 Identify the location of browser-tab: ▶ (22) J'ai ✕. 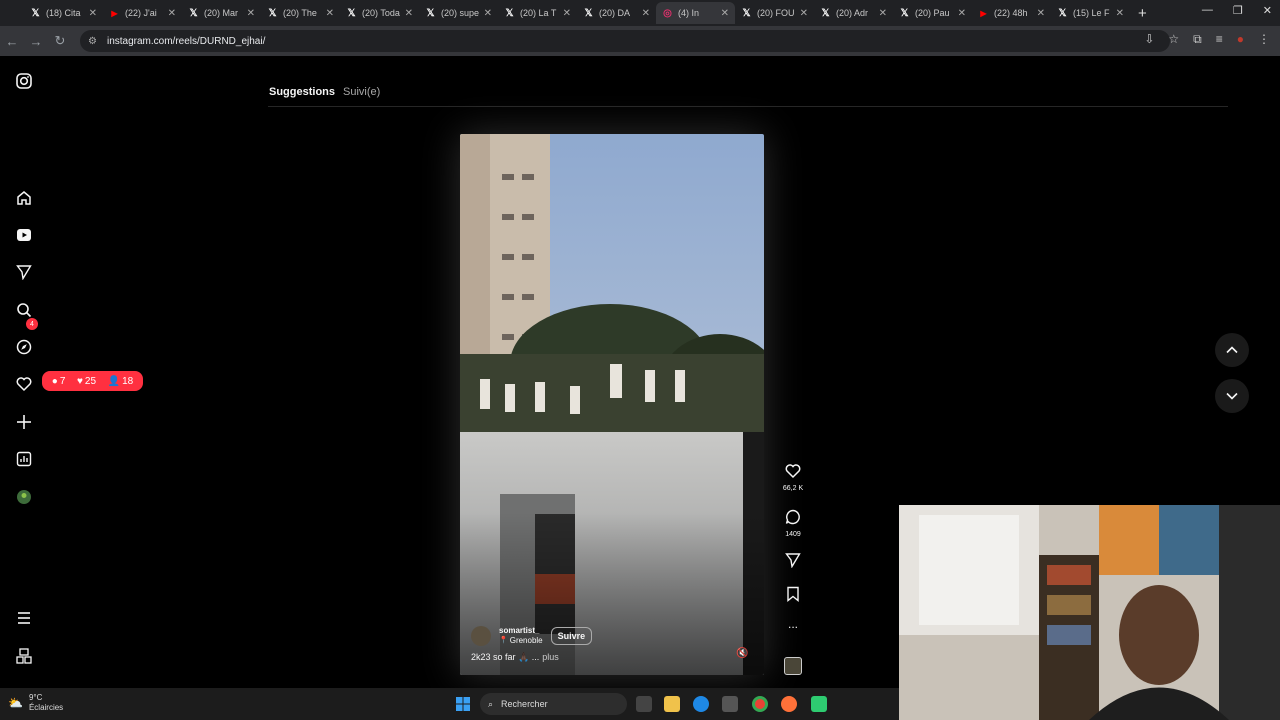
(142, 13).